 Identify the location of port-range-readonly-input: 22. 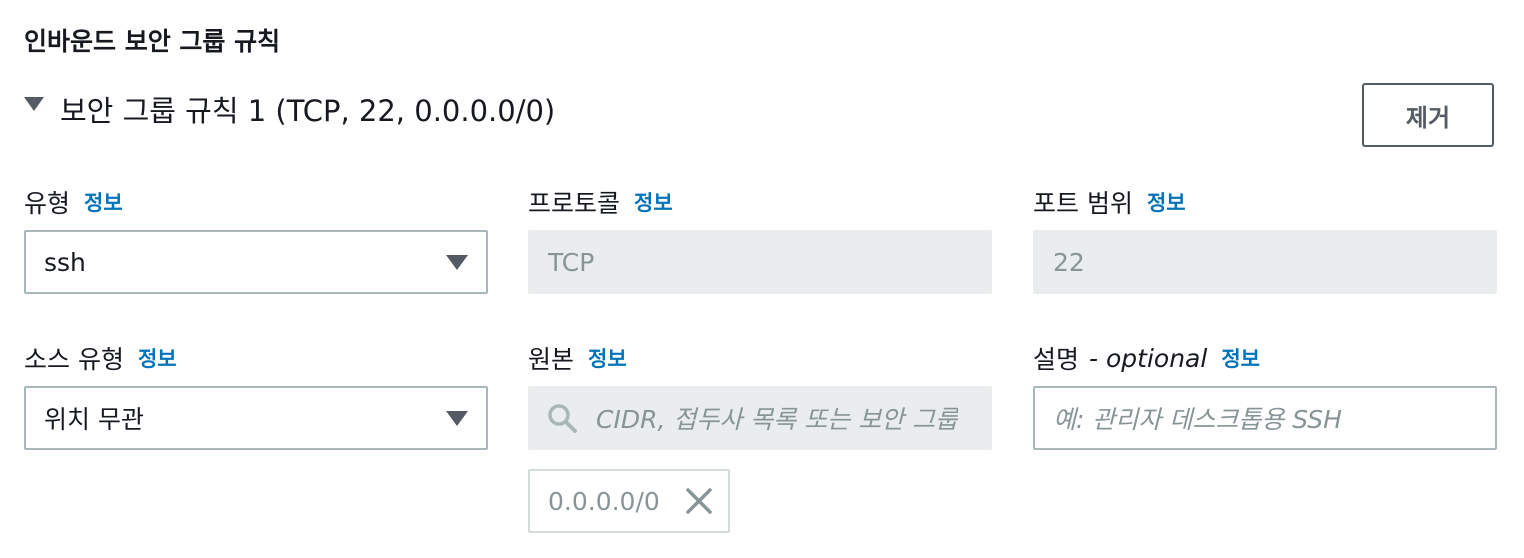
(1265, 262).